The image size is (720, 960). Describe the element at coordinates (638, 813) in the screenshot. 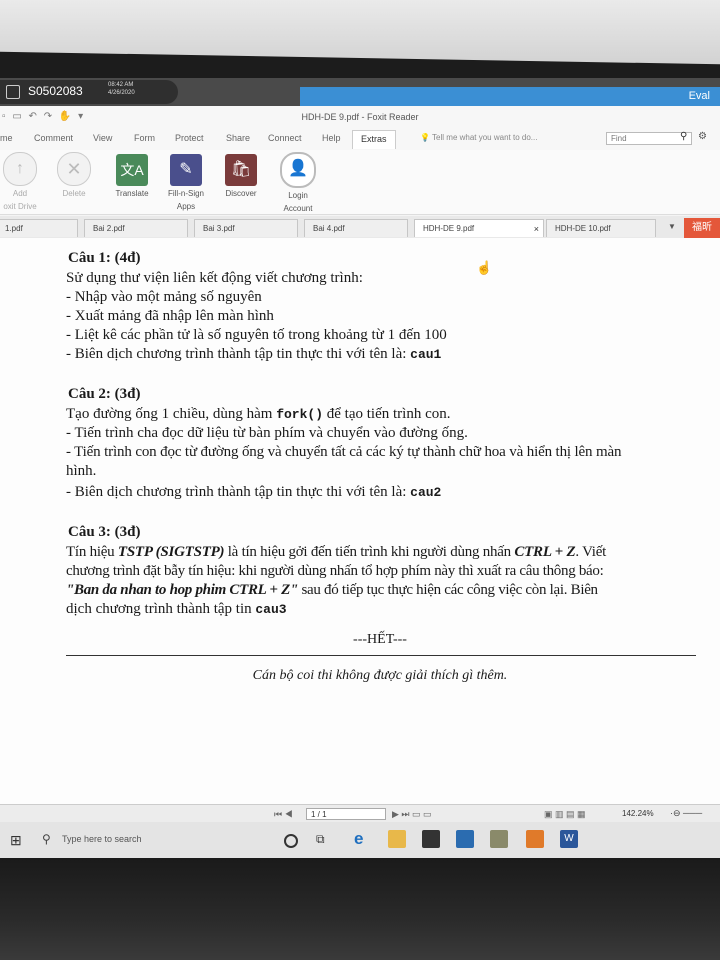

I see `zoom-level: 142.24%` at that location.